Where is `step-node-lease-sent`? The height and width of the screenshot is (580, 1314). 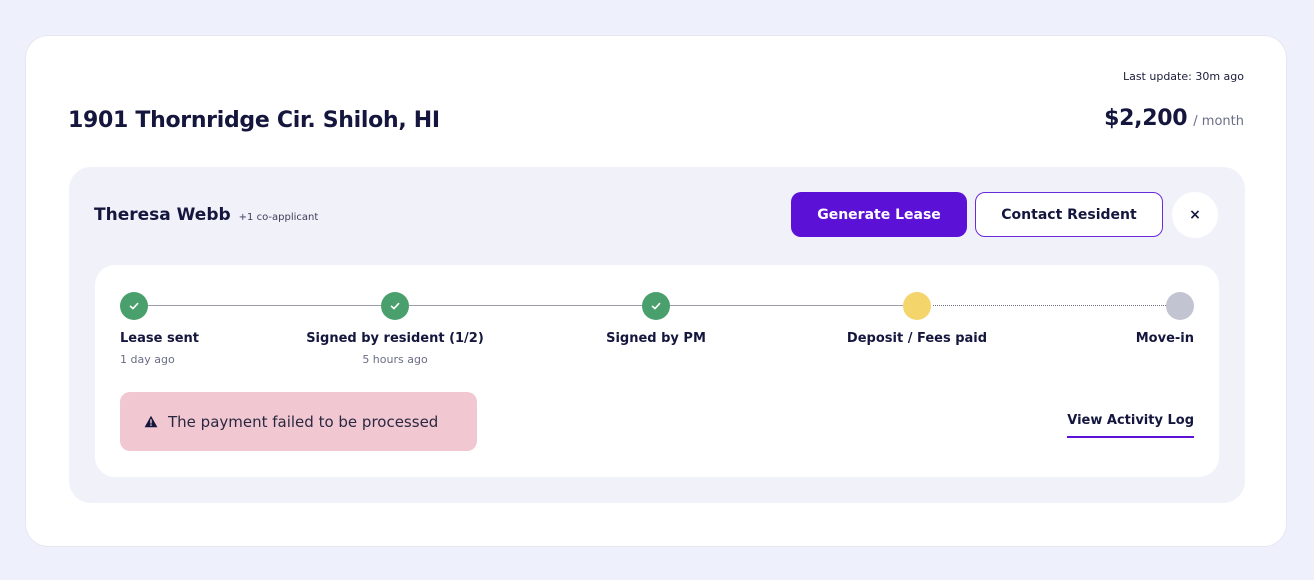
step-node-lease-sent is located at coordinates (134, 306).